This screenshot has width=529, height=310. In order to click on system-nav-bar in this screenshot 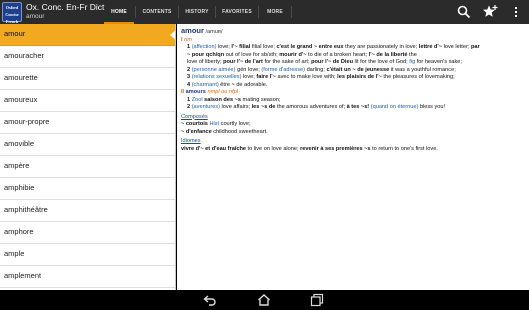, I will do `click(264, 300)`.